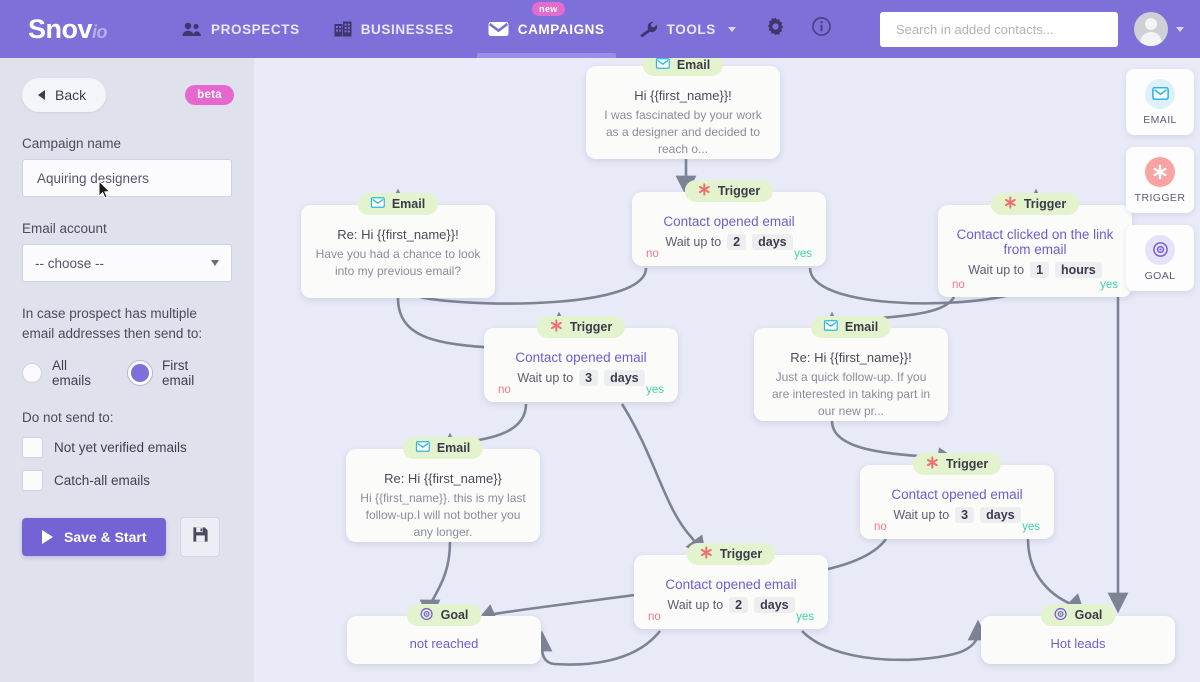 The width and height of the screenshot is (1200, 682). I want to click on avatar, so click(1151, 29).